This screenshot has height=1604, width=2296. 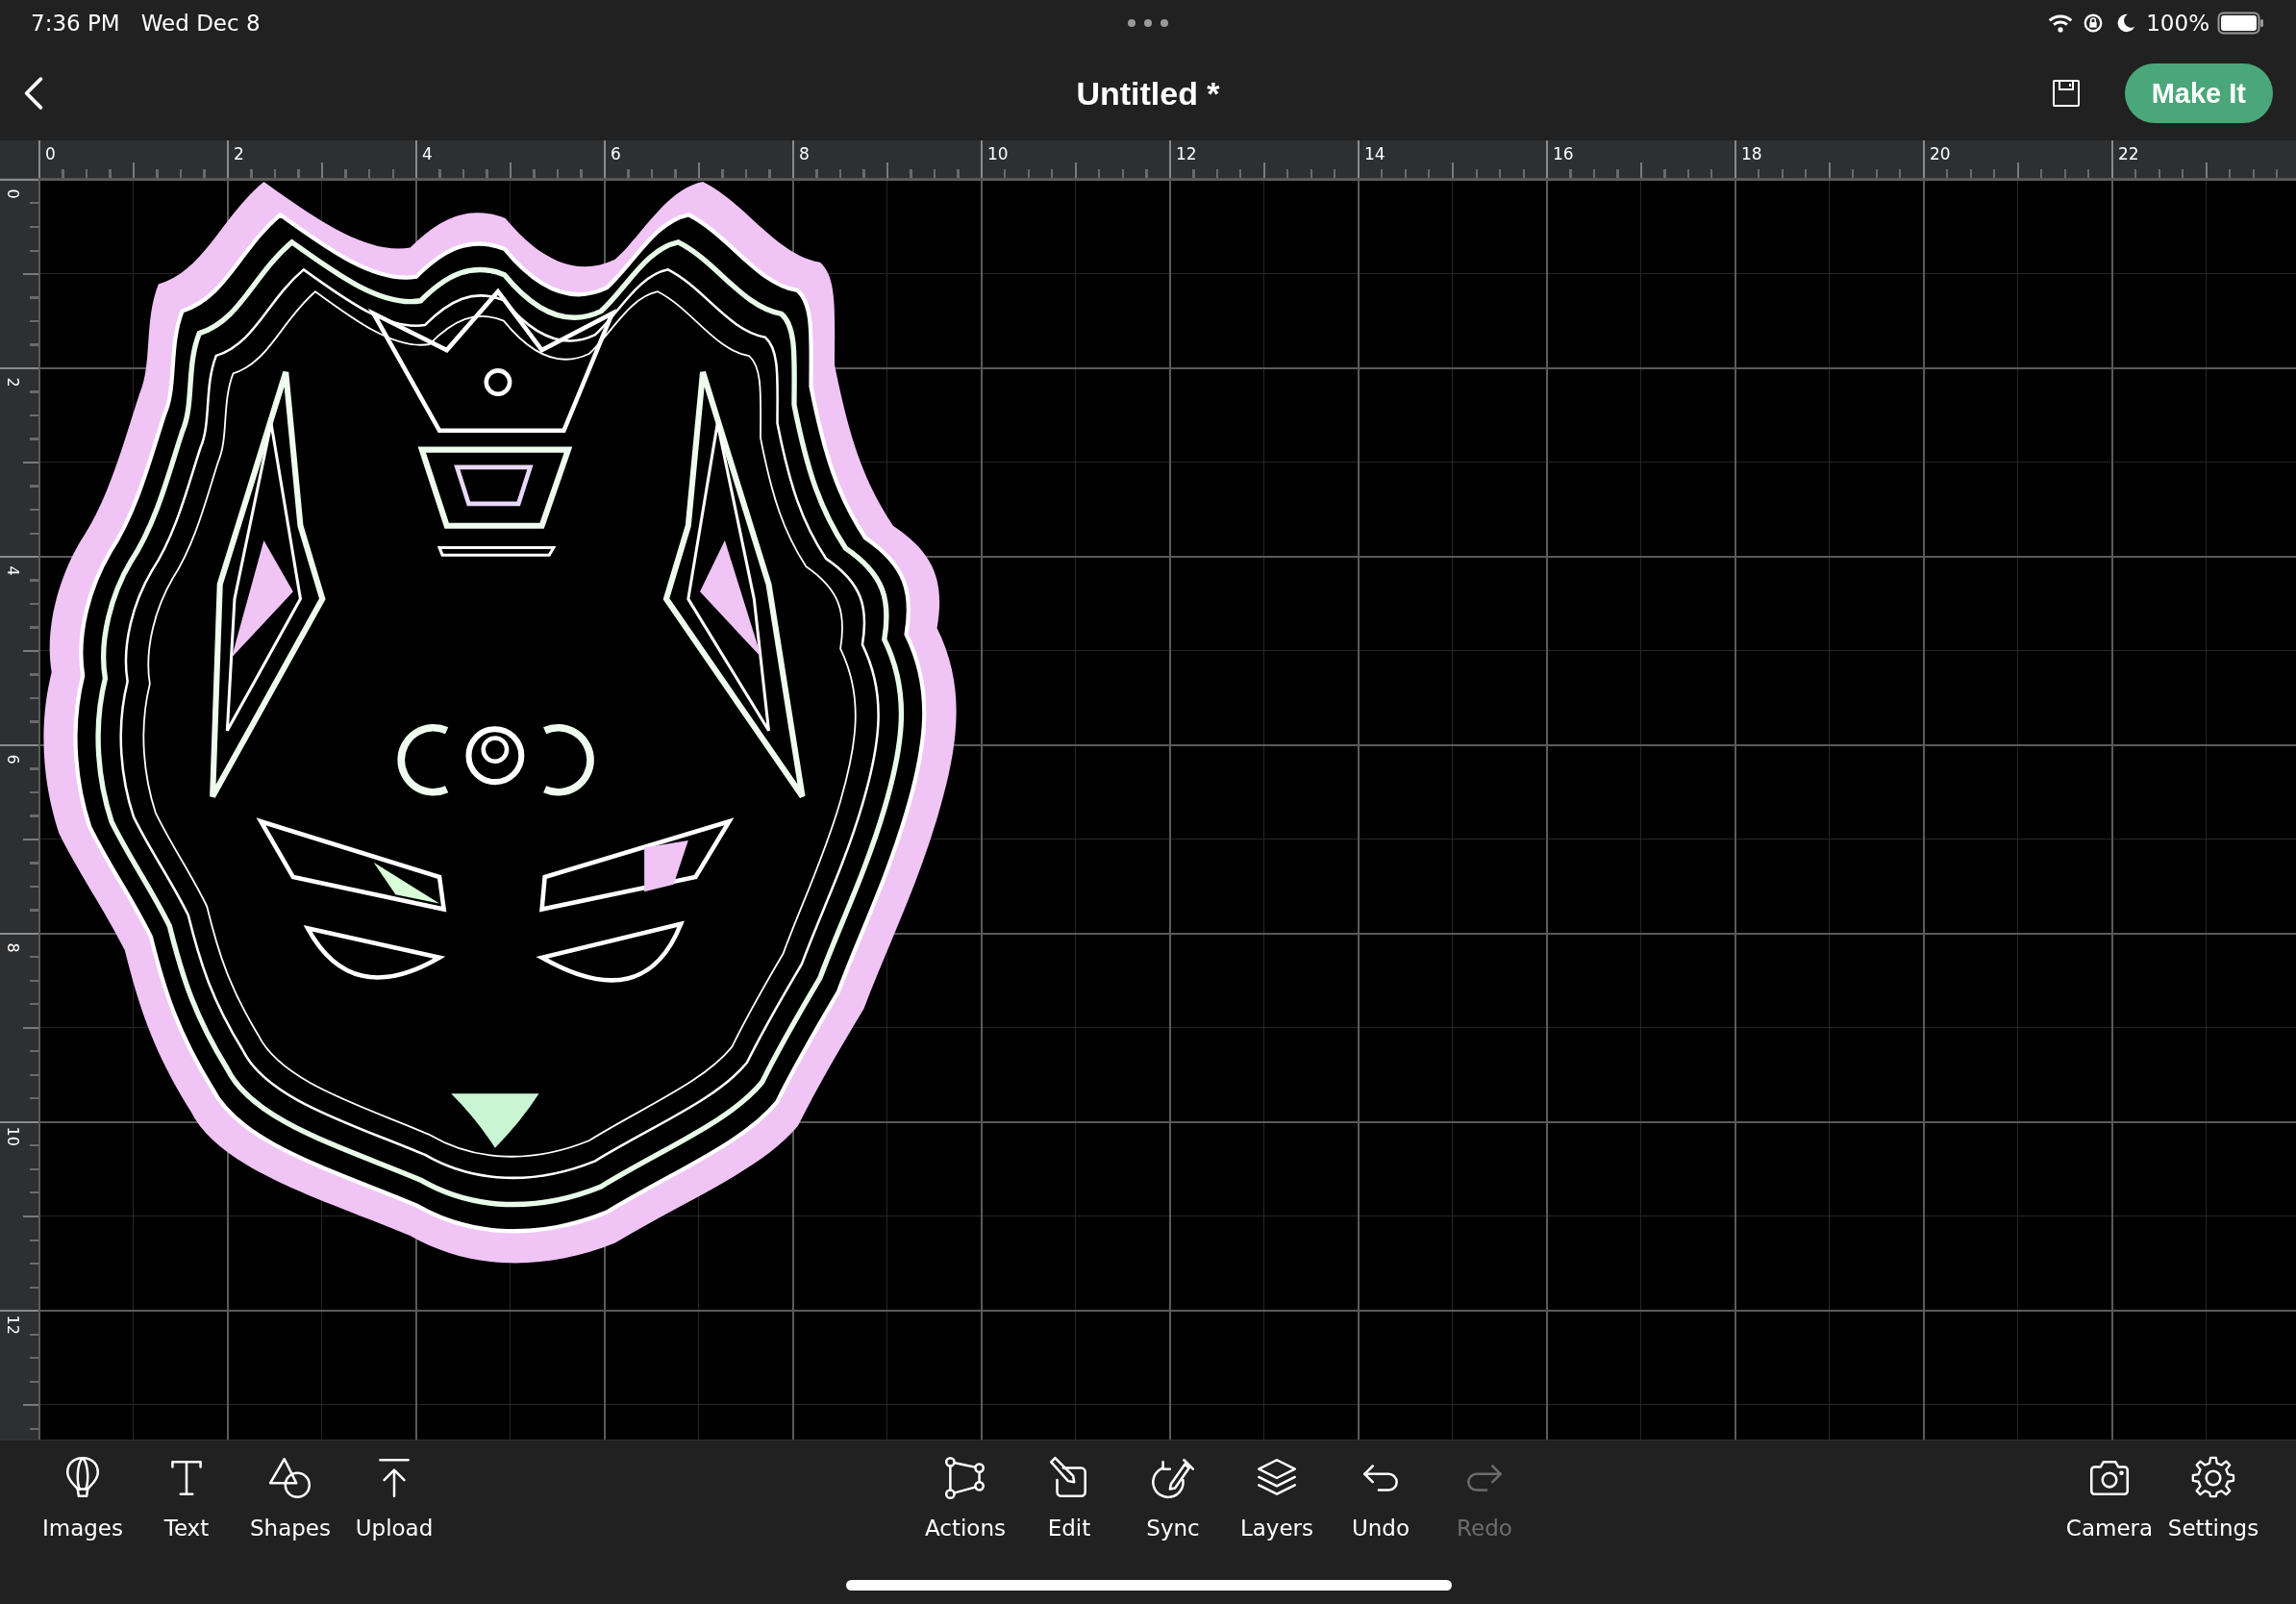 I want to click on back-chevron-icon, so click(x=33, y=93).